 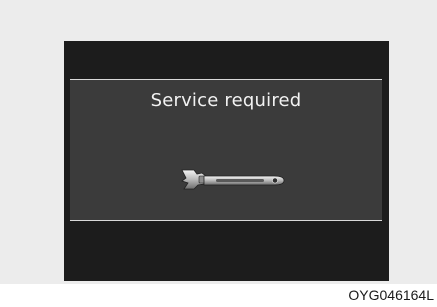 What do you see at coordinates (226, 100) in the screenshot?
I see `service-message: Service required` at bounding box center [226, 100].